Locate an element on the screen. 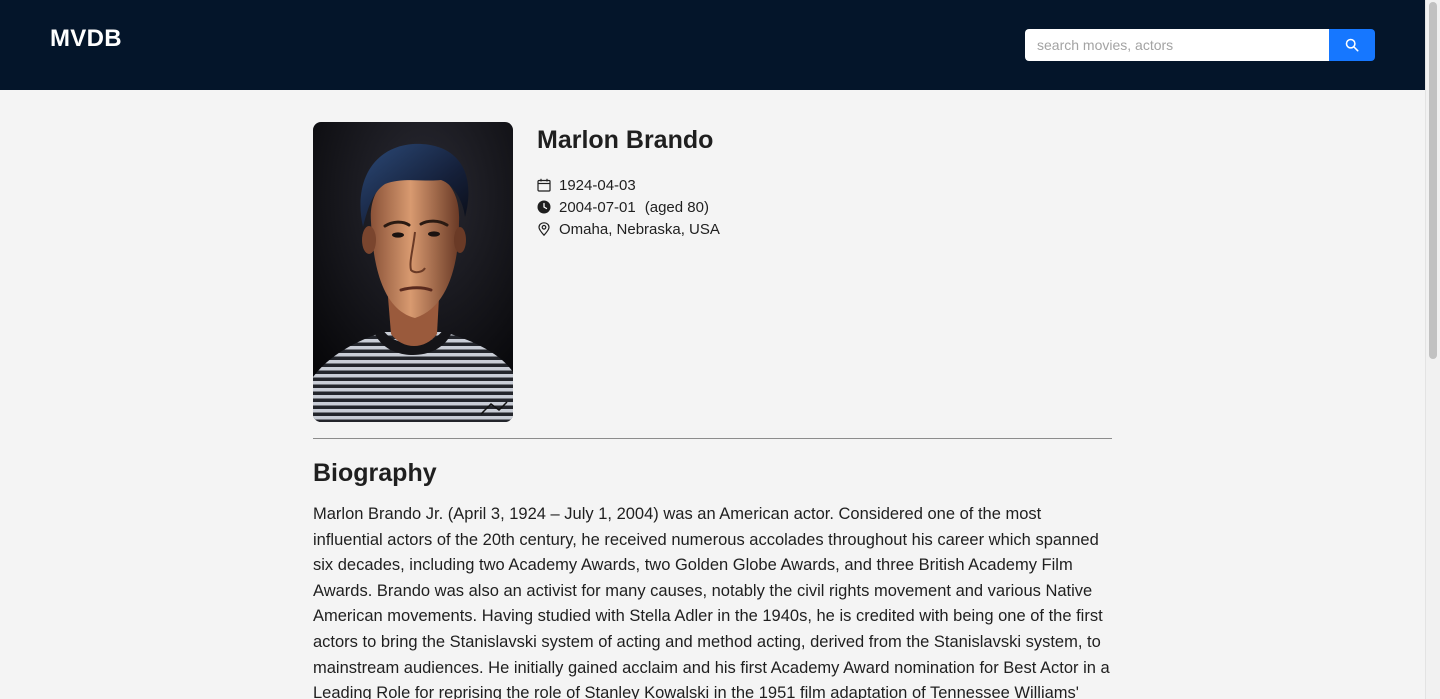  actor-name: Marlon Brando is located at coordinates (625, 140).